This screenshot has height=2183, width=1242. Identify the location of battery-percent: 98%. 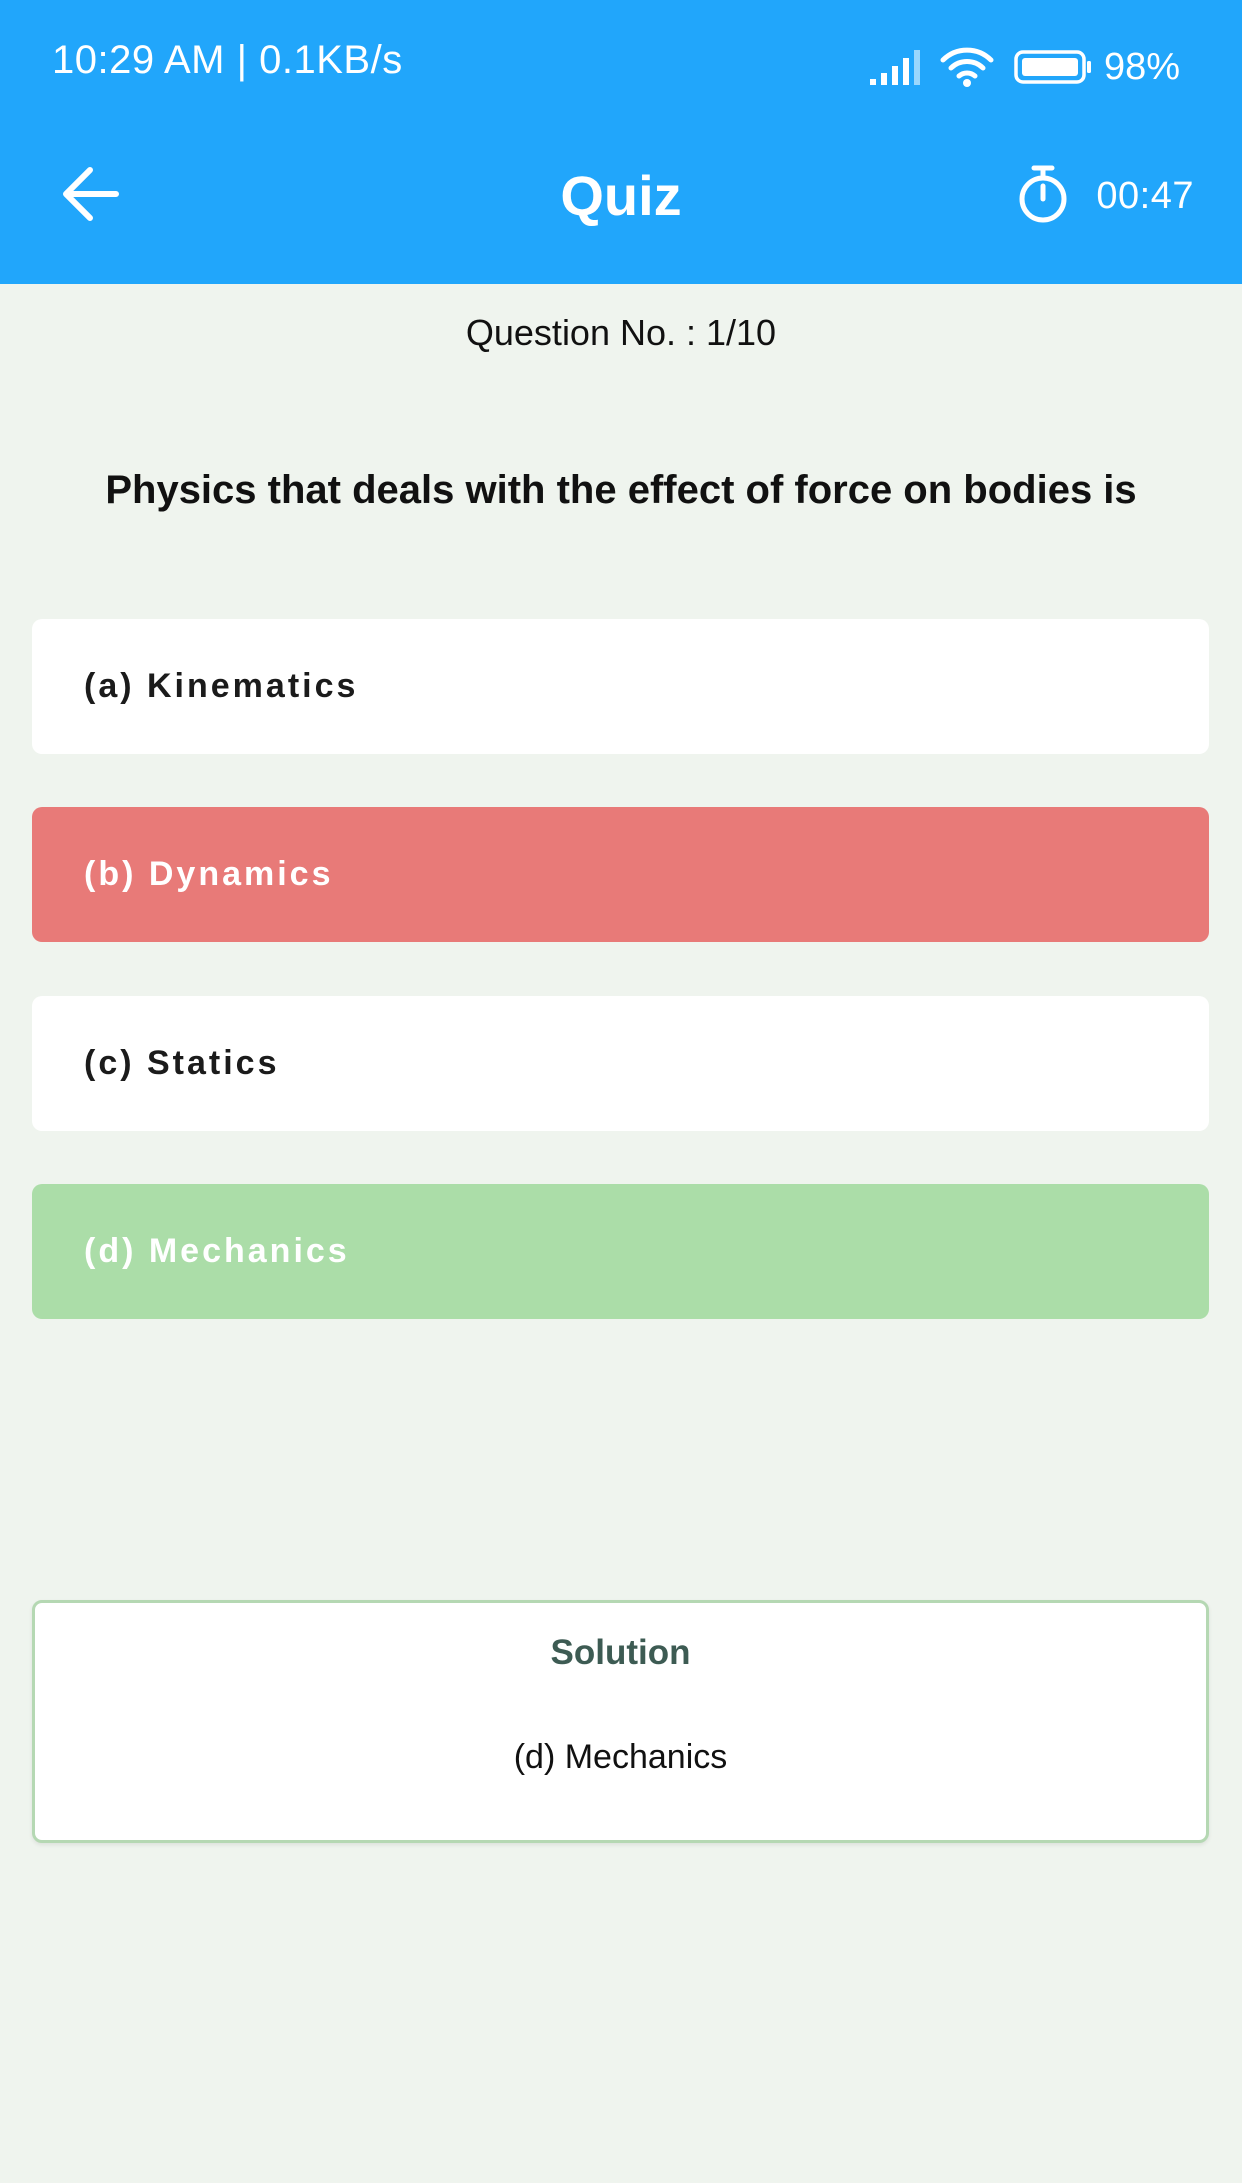
(1141, 66).